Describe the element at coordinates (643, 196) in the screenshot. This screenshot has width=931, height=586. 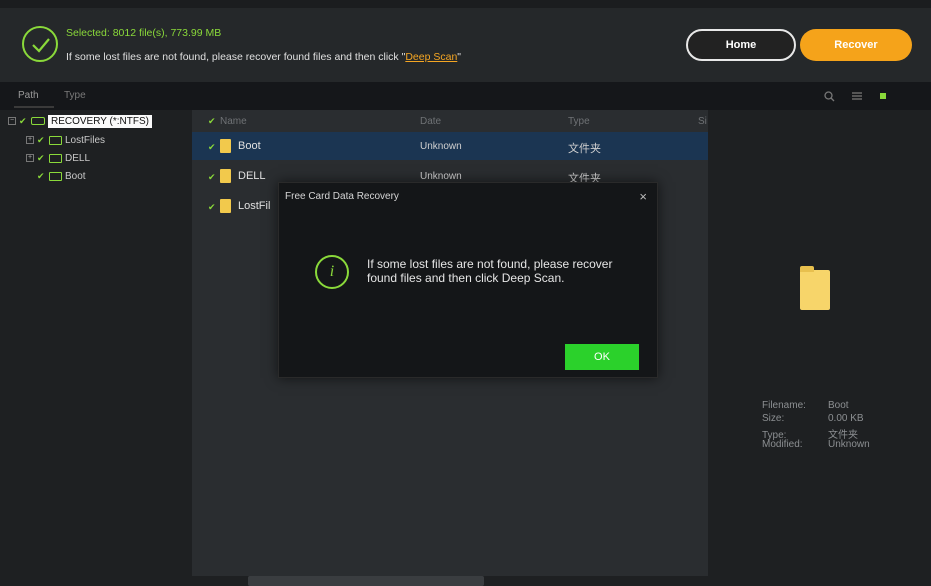
I see `close-icon: ×` at that location.